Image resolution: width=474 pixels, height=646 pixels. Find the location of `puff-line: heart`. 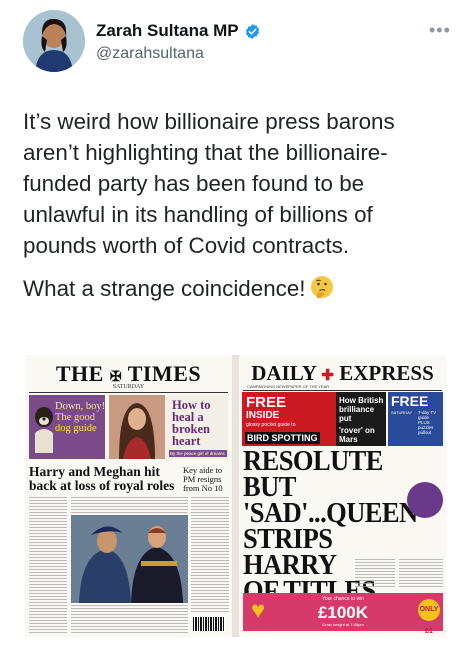

puff-line: heart is located at coordinates (186, 441).